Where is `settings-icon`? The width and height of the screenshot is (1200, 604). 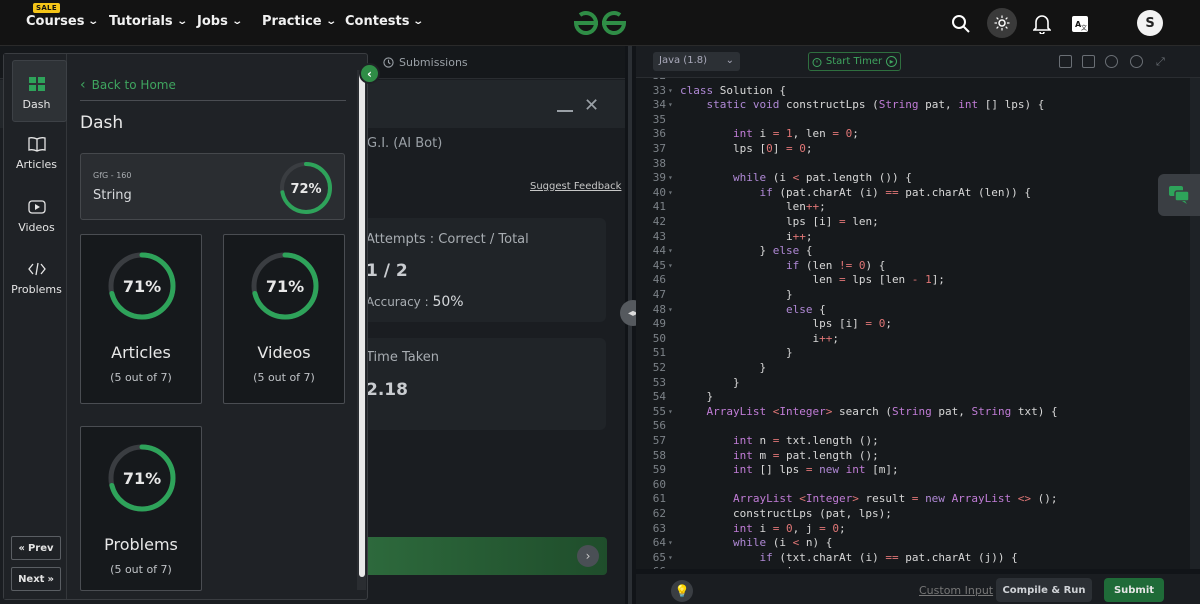 settings-icon is located at coordinates (1111, 61).